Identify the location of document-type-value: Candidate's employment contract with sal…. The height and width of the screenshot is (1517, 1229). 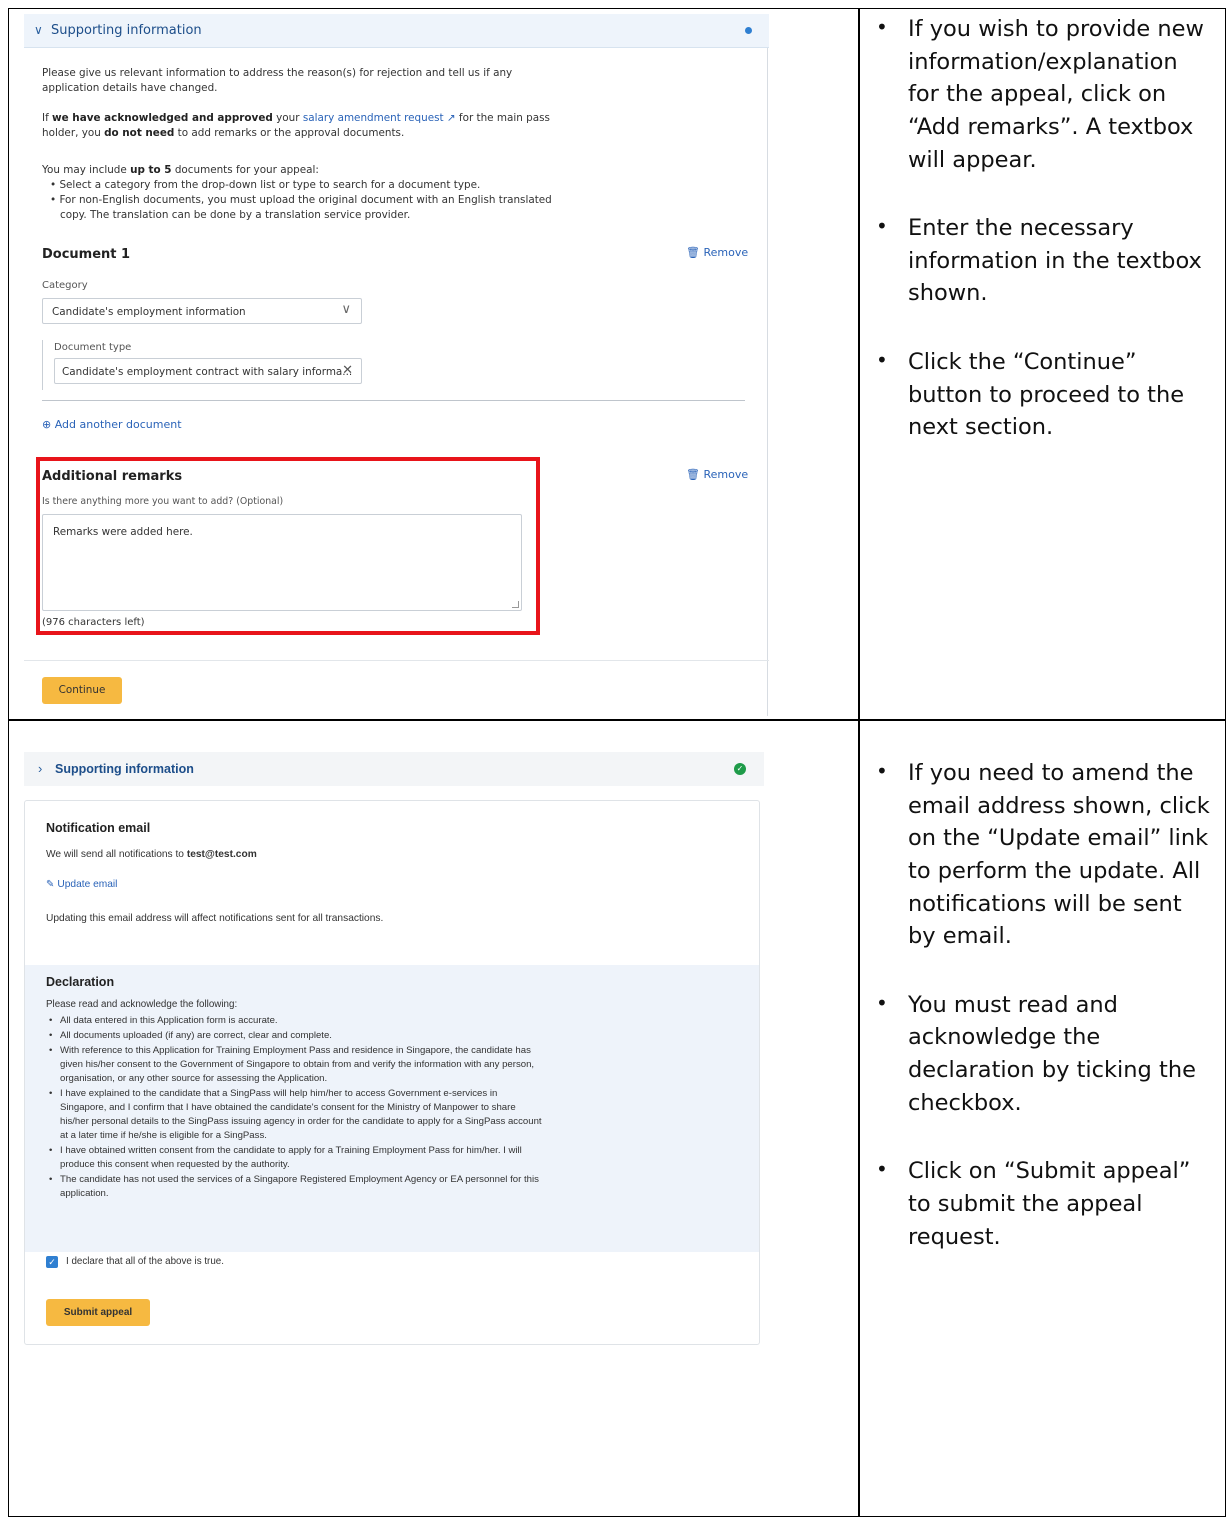
(207, 372).